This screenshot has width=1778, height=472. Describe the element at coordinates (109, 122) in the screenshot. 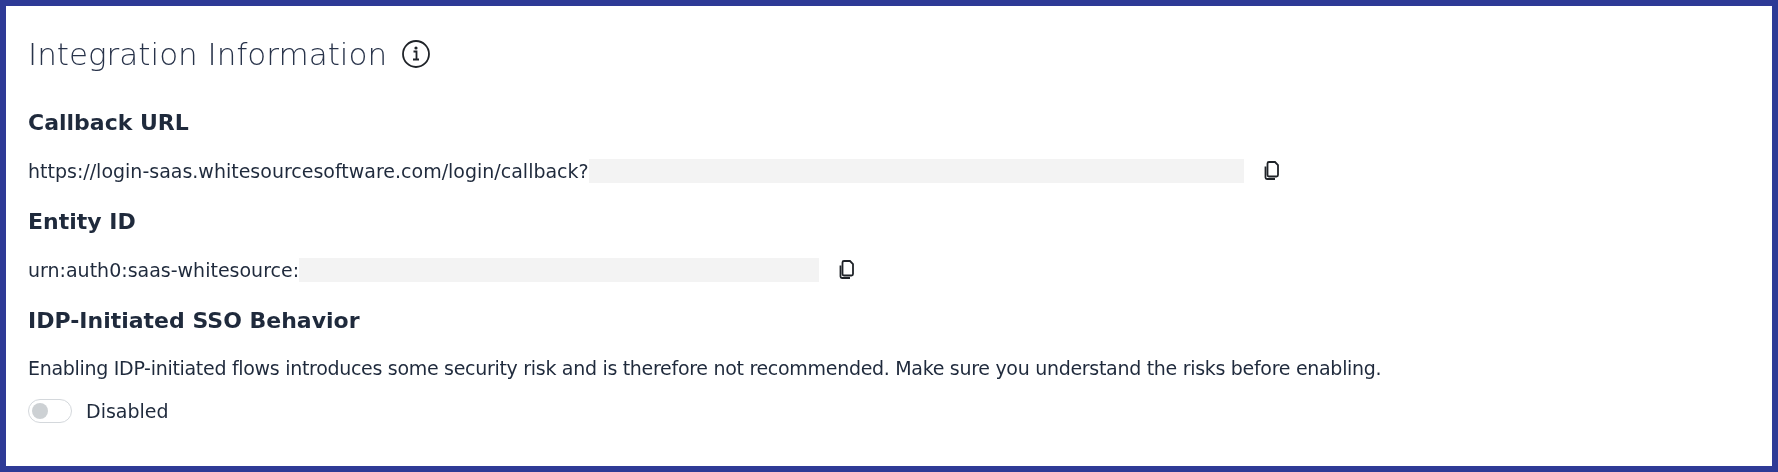

I see `field-label: Callback URL` at that location.